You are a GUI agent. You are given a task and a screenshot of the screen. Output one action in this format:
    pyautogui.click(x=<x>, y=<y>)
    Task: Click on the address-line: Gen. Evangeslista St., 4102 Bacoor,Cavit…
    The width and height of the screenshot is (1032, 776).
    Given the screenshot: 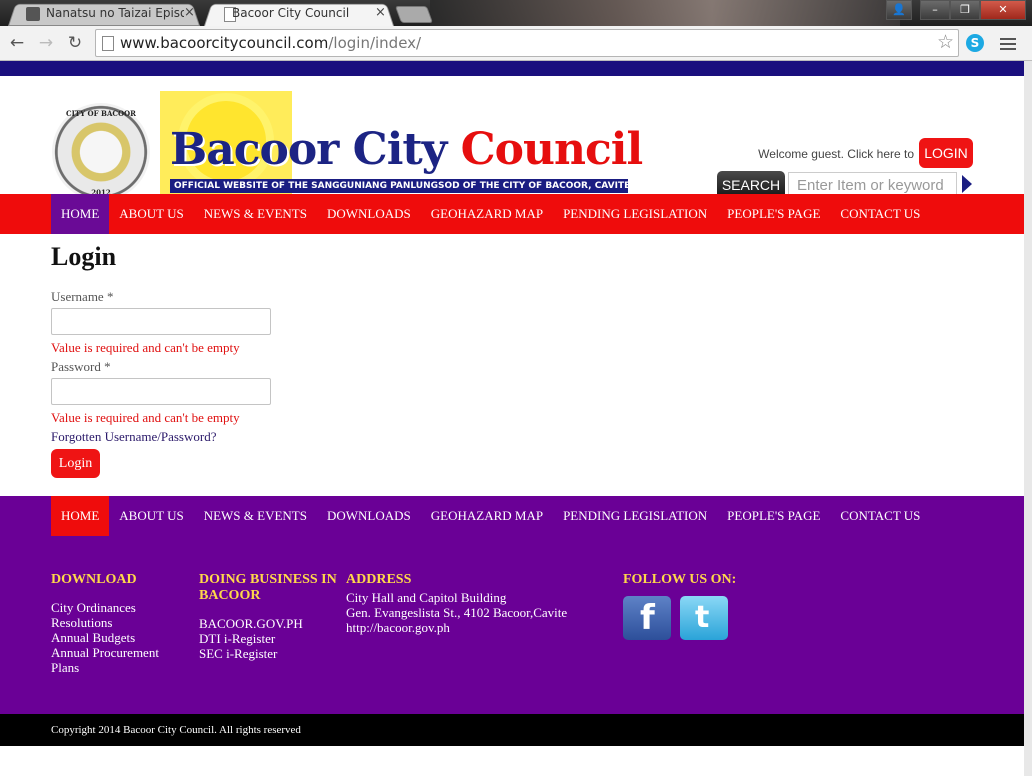 What is the action you would take?
    pyautogui.click(x=457, y=612)
    